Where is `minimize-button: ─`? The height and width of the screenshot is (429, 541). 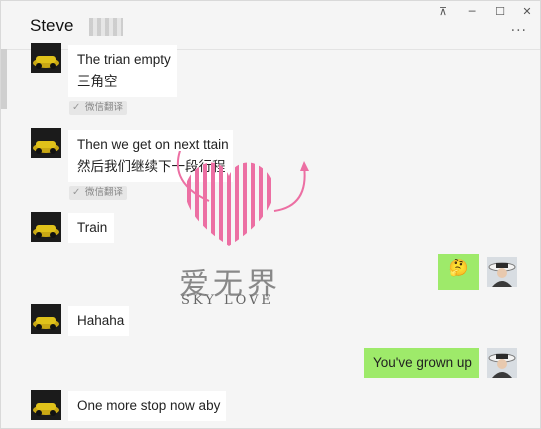
minimize-button: ─ is located at coordinates (472, 12).